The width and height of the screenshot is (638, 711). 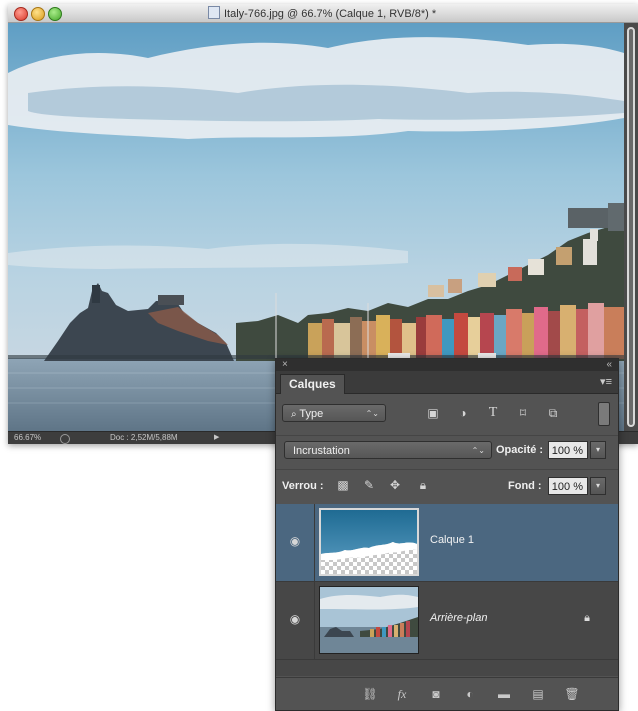 What do you see at coordinates (525, 486) in the screenshot?
I see `fill-label: Fond :` at bounding box center [525, 486].